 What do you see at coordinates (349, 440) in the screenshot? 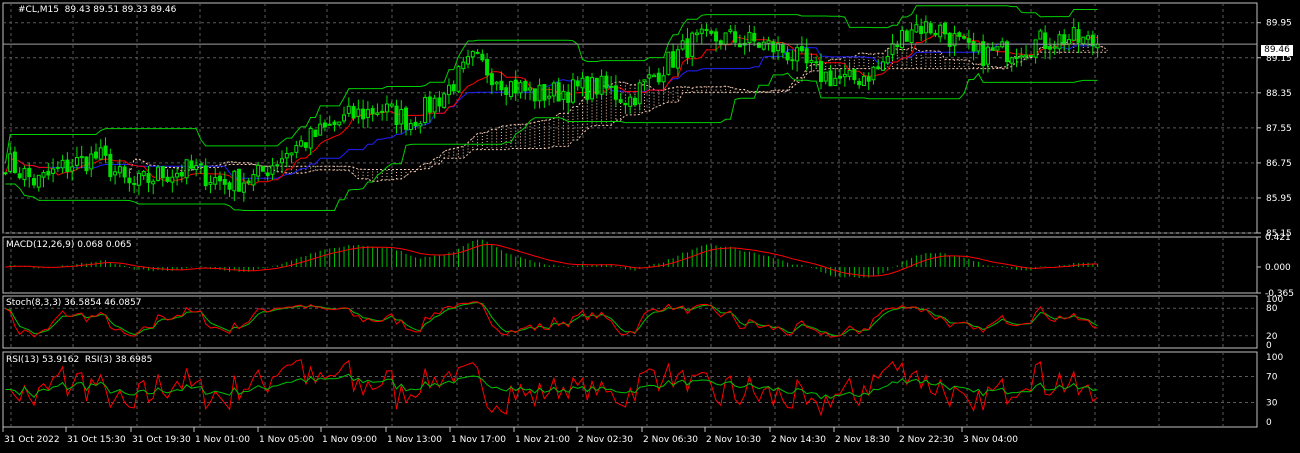
I see `time-label: 1 Nov 09:00` at bounding box center [349, 440].